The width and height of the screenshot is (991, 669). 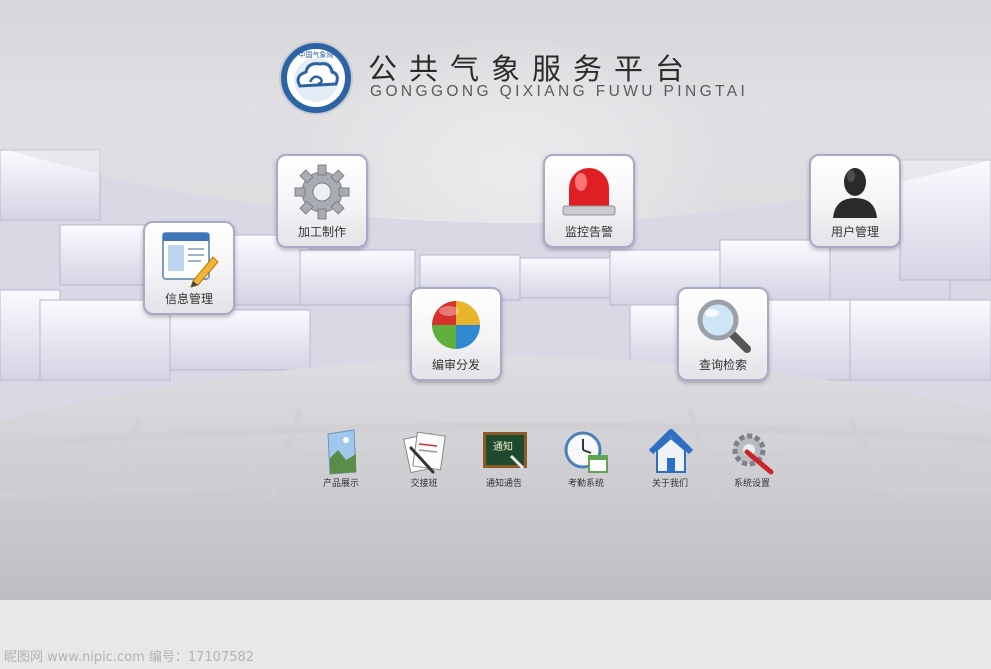 What do you see at coordinates (854, 232) in the screenshot?
I see `tile-label: 用户管理` at bounding box center [854, 232].